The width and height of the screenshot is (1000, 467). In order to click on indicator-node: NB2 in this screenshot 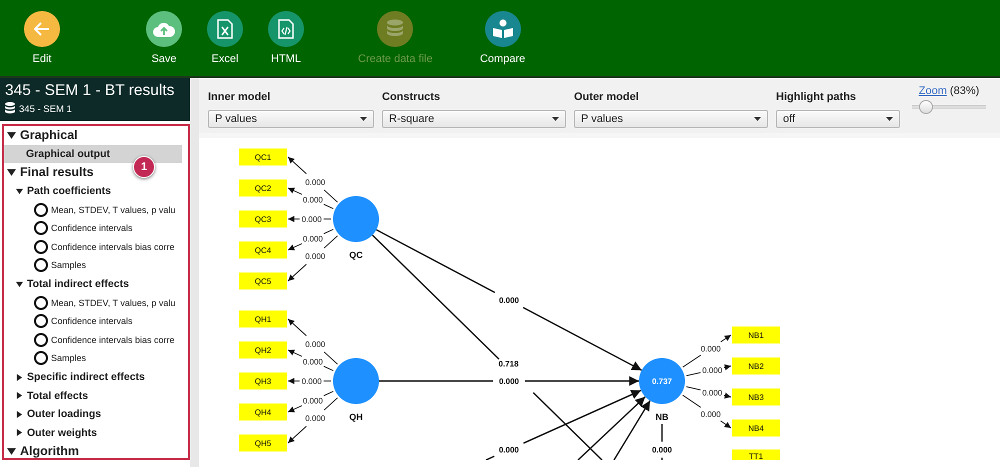, I will do `click(756, 366)`.